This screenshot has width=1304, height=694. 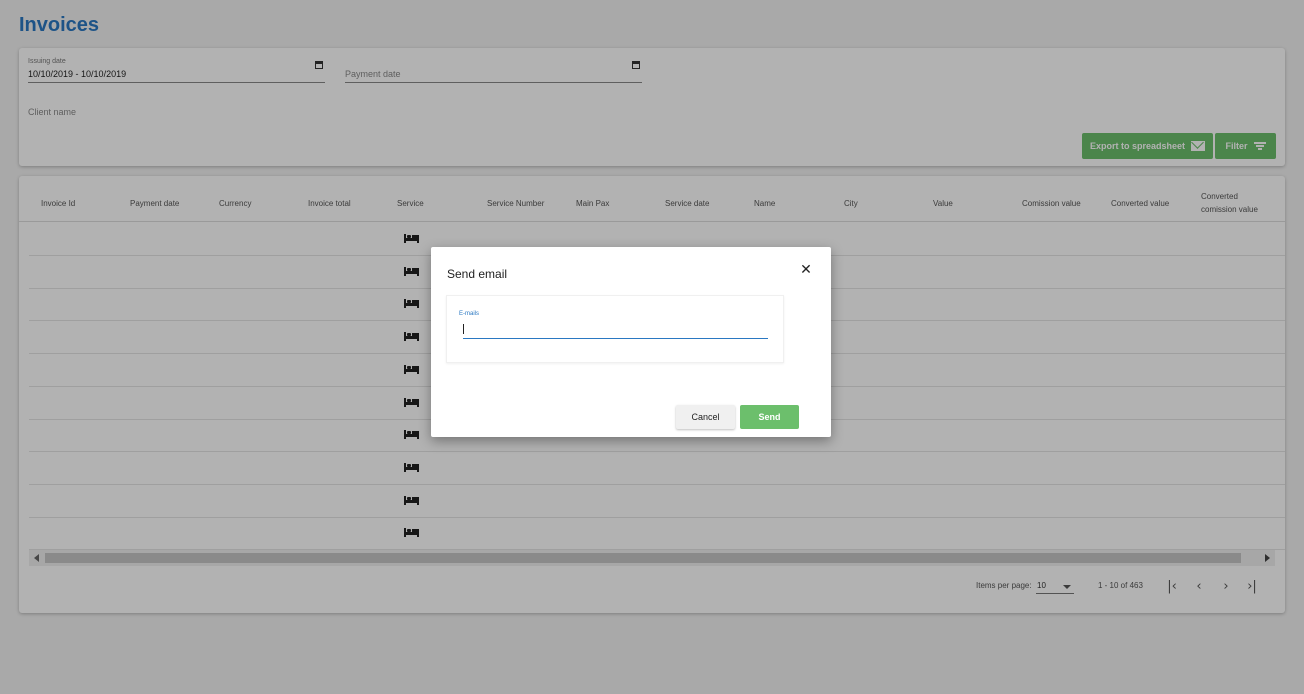 What do you see at coordinates (705, 417) in the screenshot?
I see `cancel-button: Cancel` at bounding box center [705, 417].